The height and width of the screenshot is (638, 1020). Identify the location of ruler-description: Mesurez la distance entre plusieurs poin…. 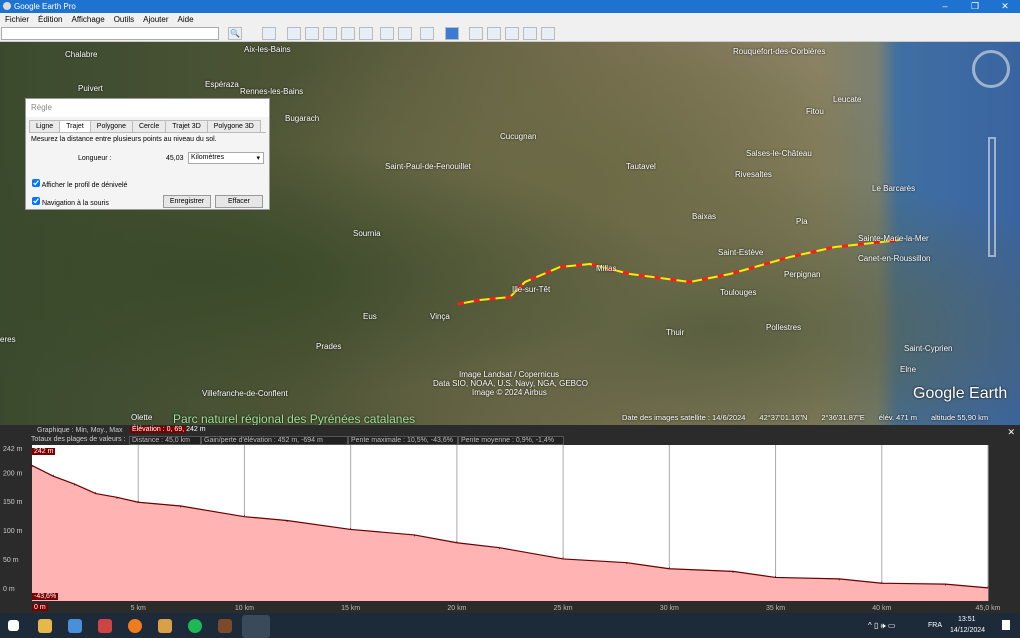
(124, 139).